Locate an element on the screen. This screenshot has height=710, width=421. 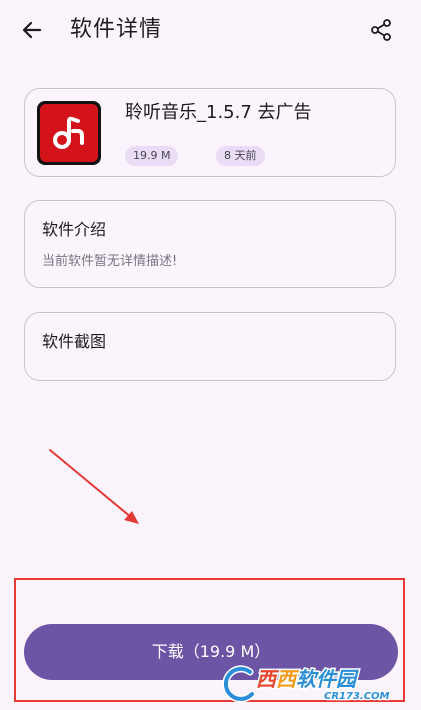
site-watermark: 西西软件园 西西软件园 CR173.COM CR173.COM is located at coordinates (313, 684).